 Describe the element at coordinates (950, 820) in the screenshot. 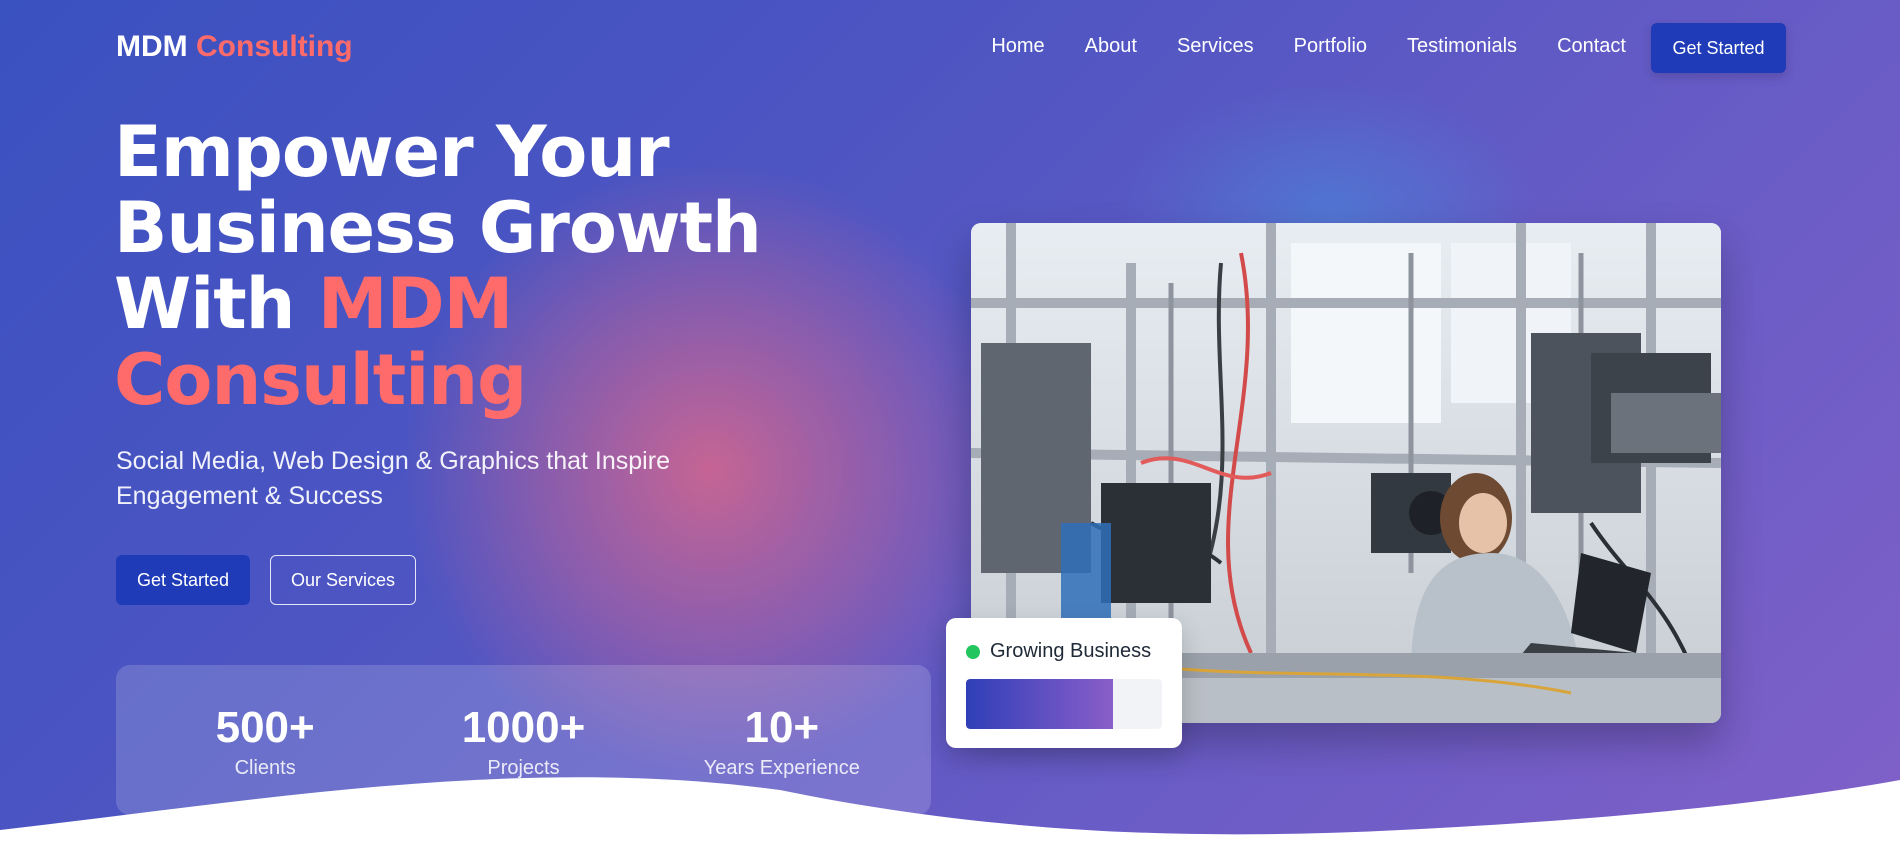

I see `wave-divider` at that location.